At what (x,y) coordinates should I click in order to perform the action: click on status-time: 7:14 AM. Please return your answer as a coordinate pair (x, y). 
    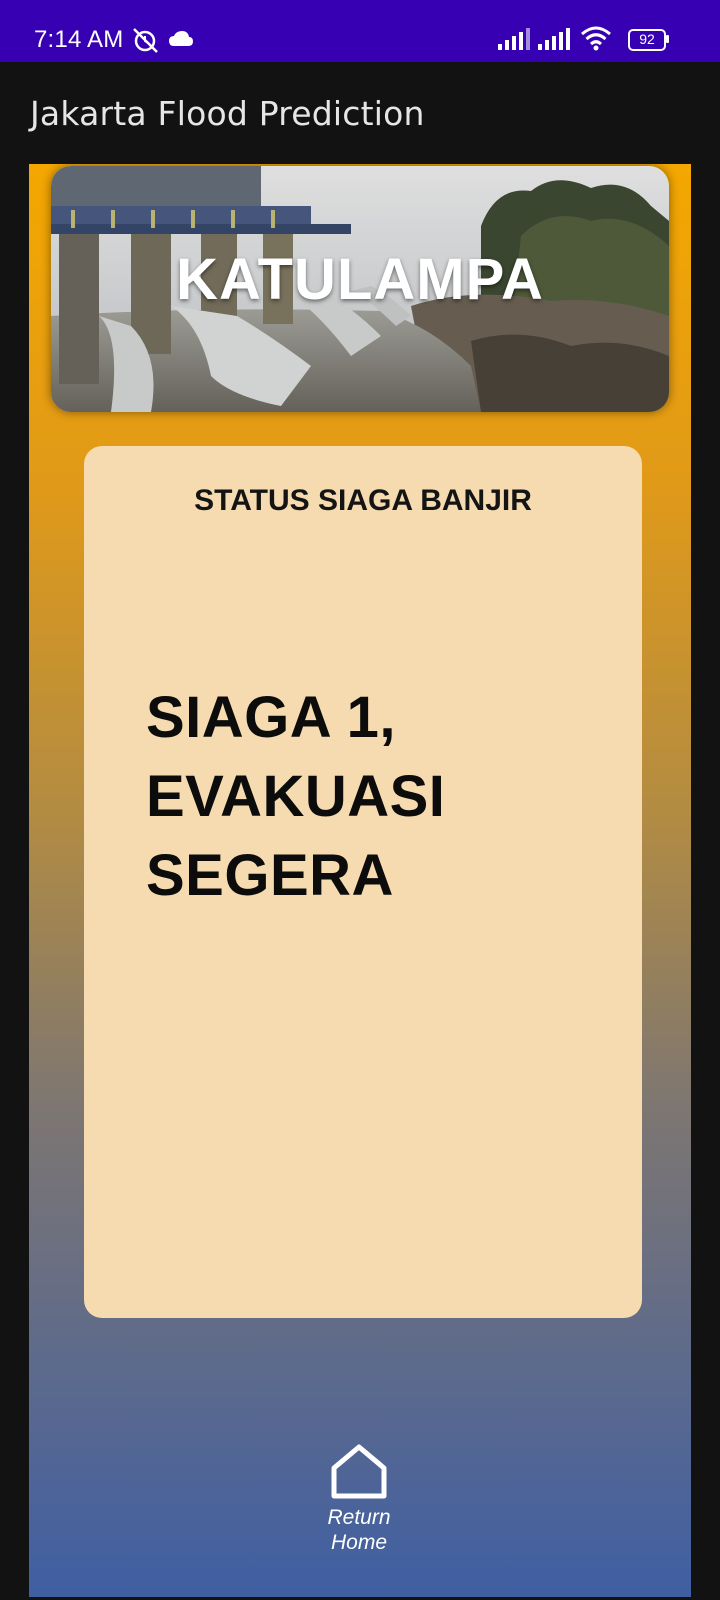
    Looking at the image, I should click on (79, 39).